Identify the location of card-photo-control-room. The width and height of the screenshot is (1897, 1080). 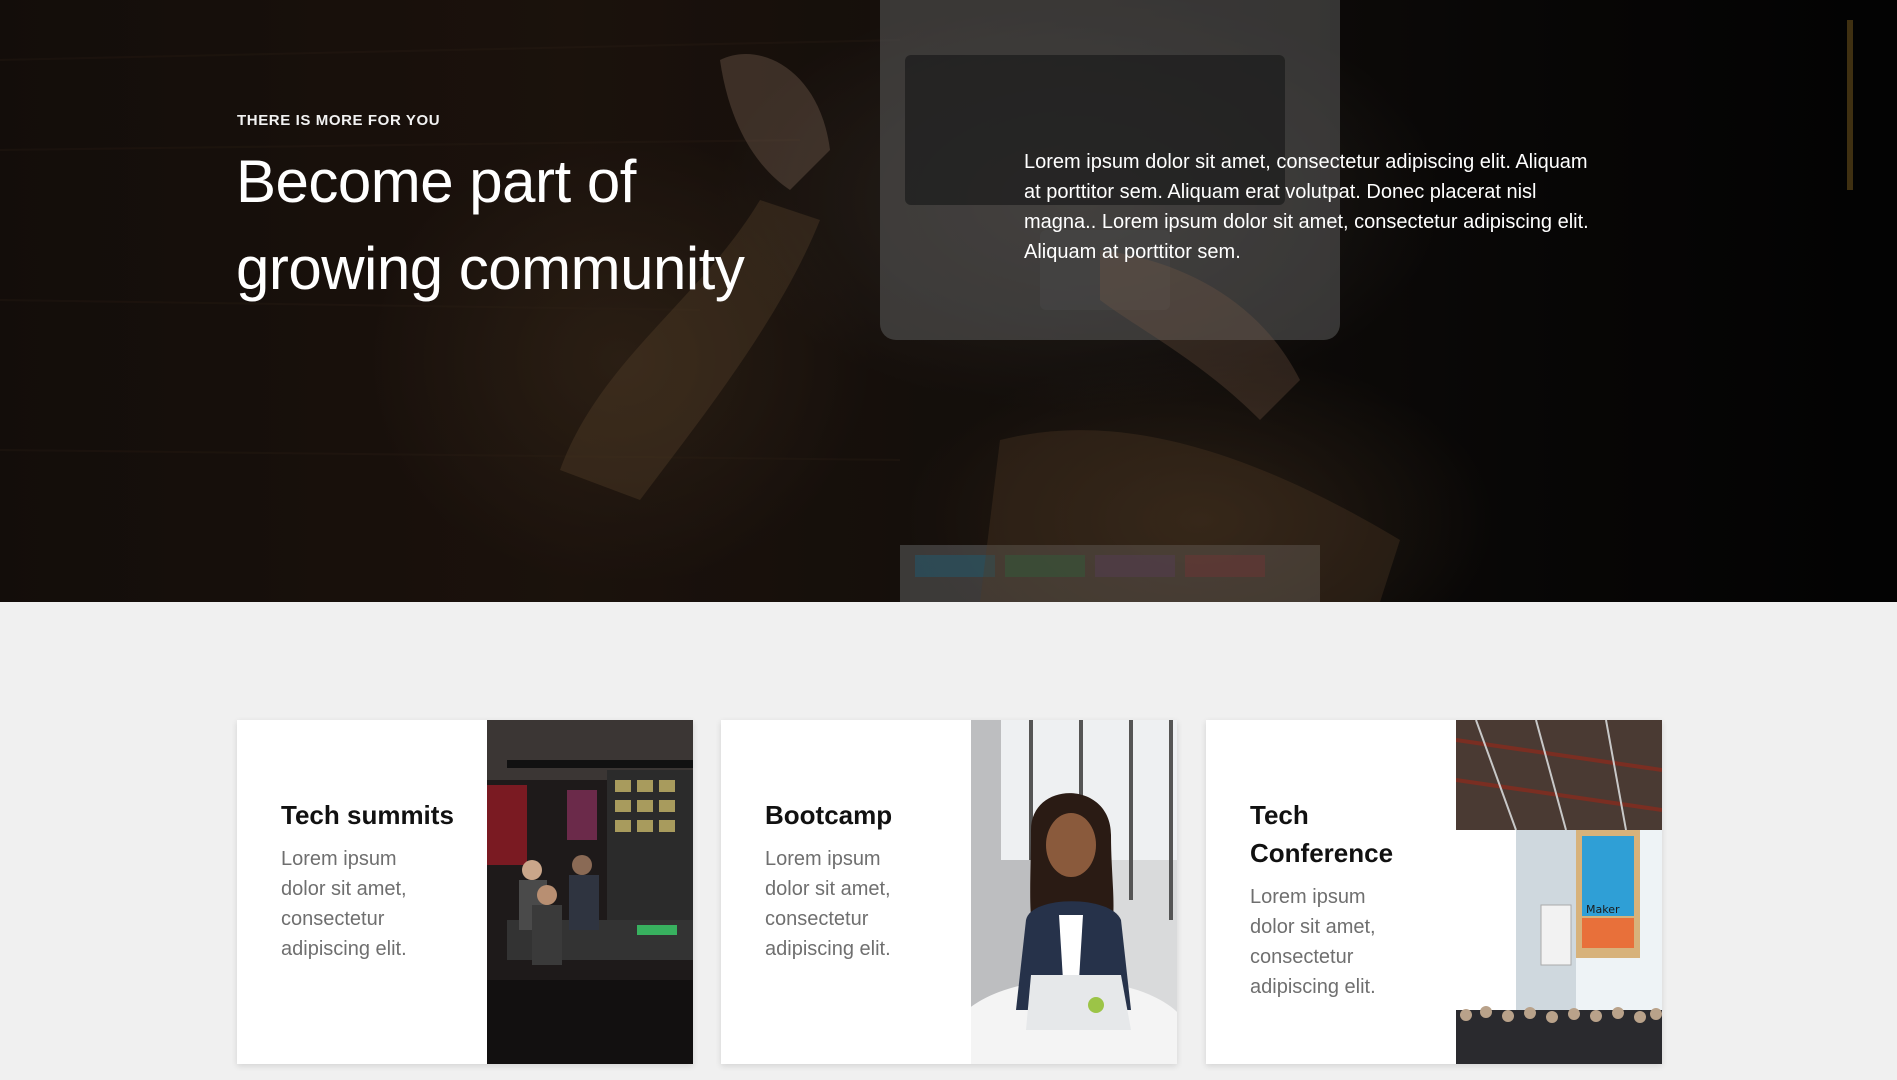
(590, 892).